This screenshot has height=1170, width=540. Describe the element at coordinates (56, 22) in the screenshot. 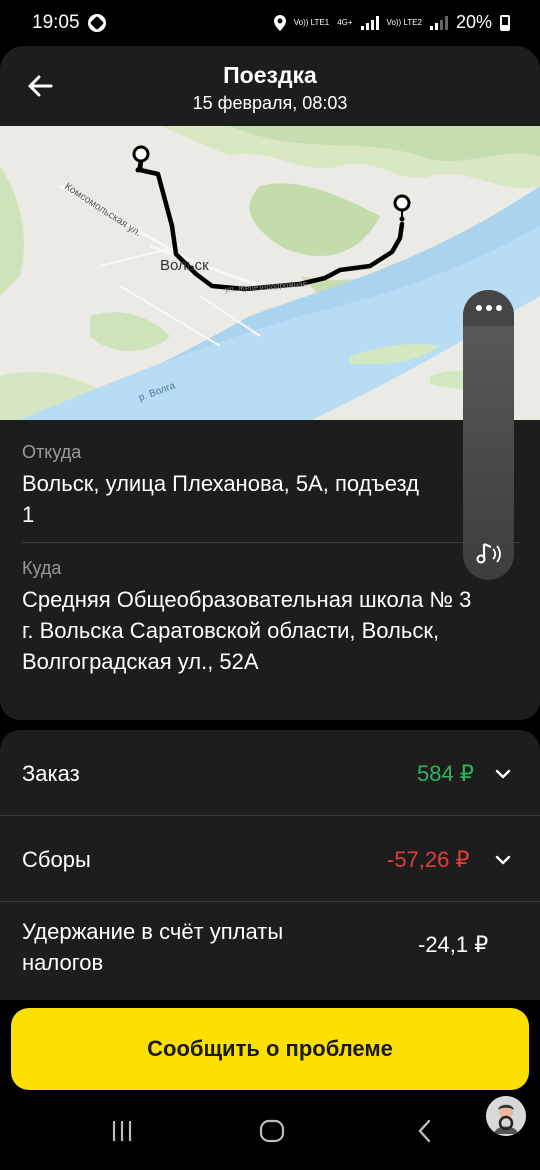

I see `status-time: 19:05` at that location.